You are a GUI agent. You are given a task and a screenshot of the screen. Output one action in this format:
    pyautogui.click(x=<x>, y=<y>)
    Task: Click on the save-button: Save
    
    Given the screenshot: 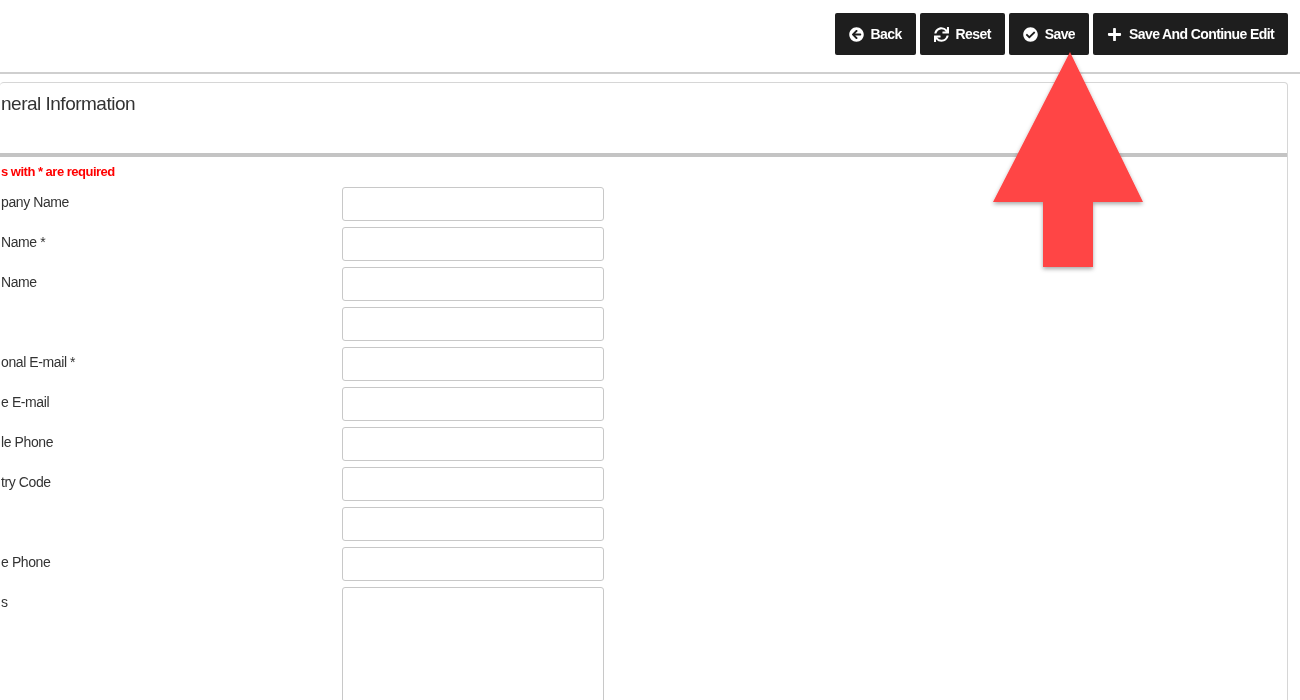 What is the action you would take?
    pyautogui.click(x=1049, y=34)
    